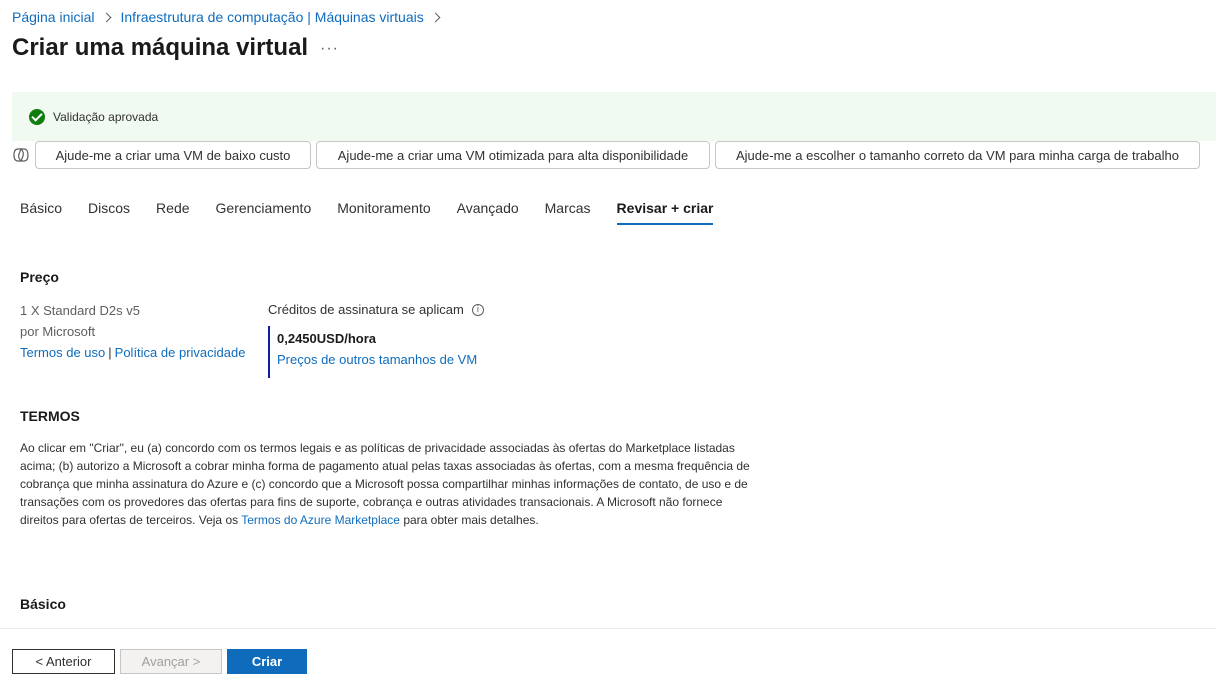 This screenshot has width=1216, height=689. What do you see at coordinates (80, 310) in the screenshot?
I see `product-name: 1 X Standard D2s v5` at bounding box center [80, 310].